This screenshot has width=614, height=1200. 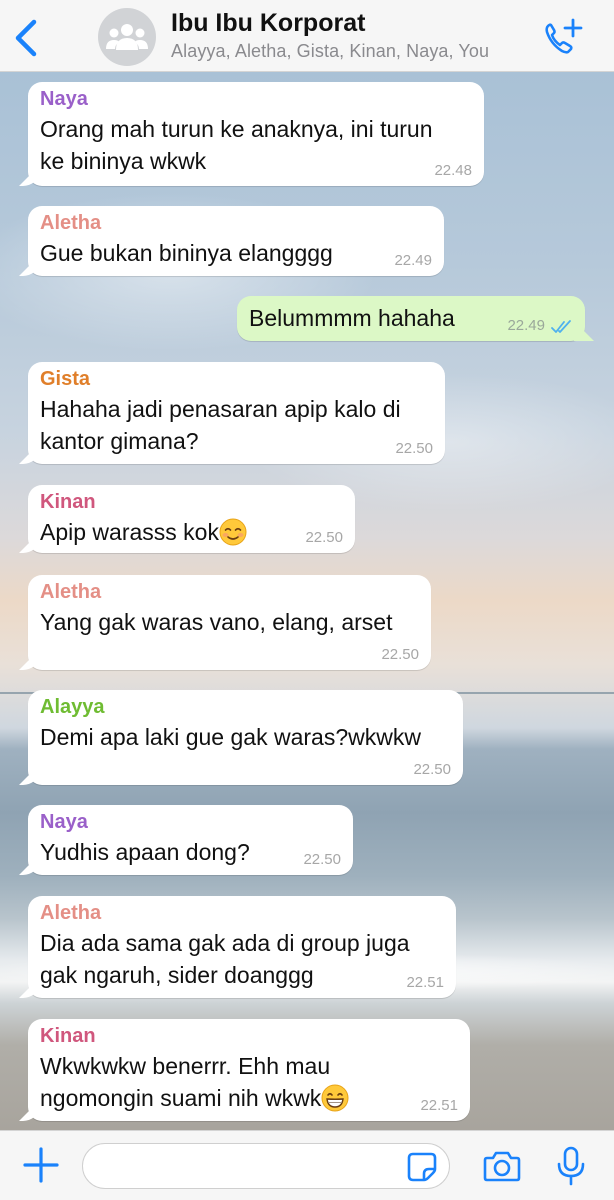 I want to click on message-bubble: Naya Yudhis apaan dong? 22.50, so click(x=190, y=840).